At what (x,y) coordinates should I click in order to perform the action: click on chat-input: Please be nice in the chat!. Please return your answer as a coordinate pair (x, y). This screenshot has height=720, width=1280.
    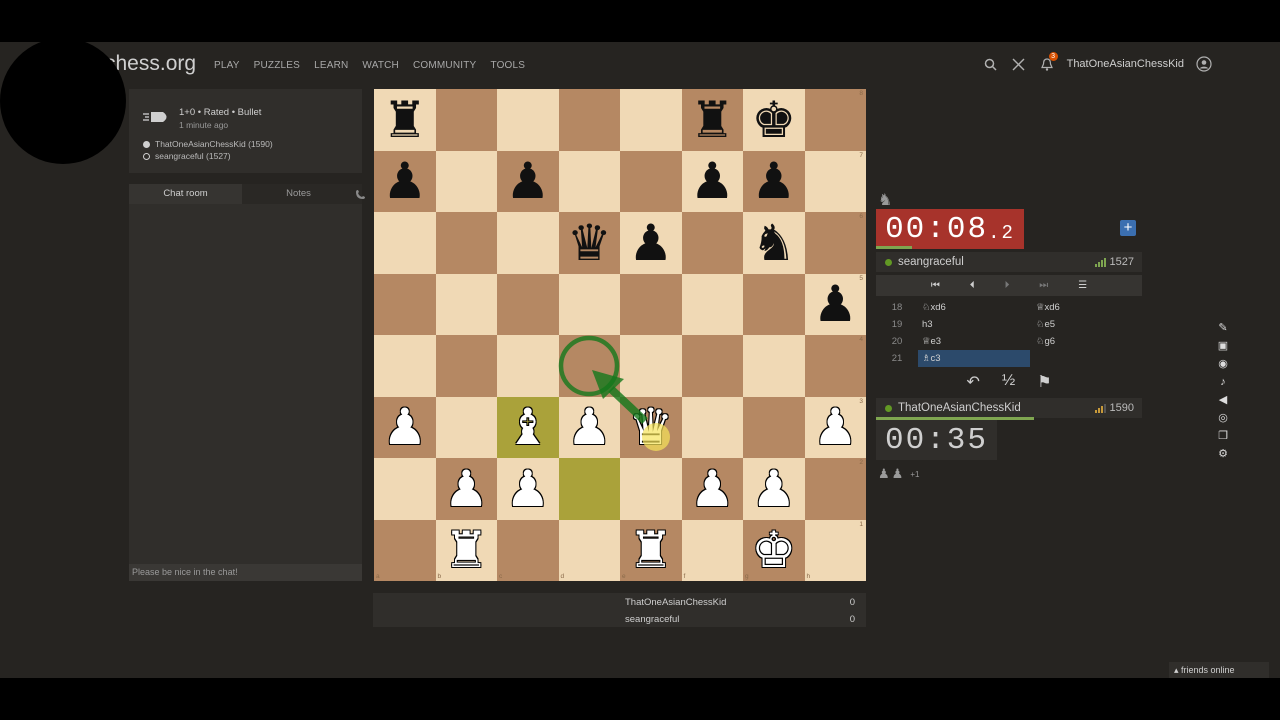
    Looking at the image, I should click on (245, 572).